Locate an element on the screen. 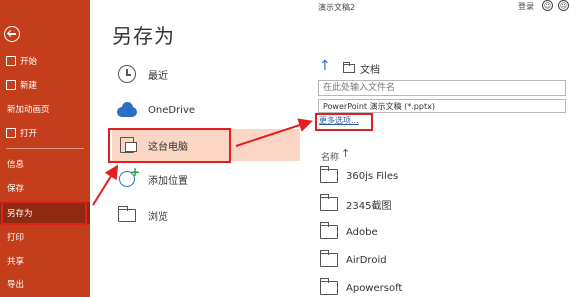 This screenshot has width=569, height=297. annotation-box-more-options is located at coordinates (344, 122).